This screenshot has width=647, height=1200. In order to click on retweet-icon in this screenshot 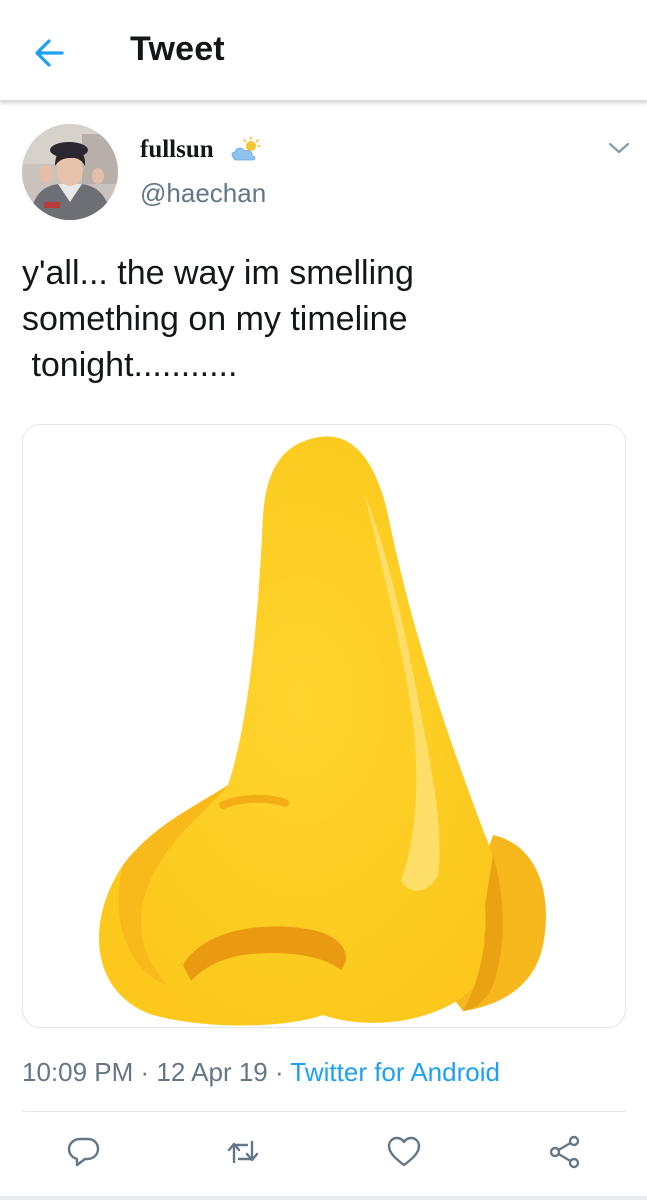, I will do `click(243, 1152)`.